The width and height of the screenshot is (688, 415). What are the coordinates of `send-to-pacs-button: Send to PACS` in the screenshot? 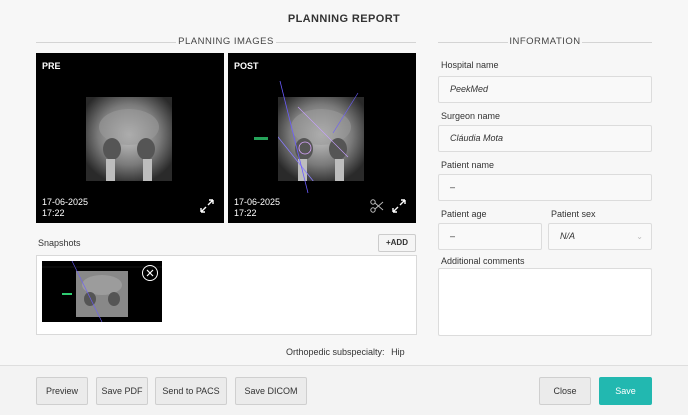 It's located at (191, 391).